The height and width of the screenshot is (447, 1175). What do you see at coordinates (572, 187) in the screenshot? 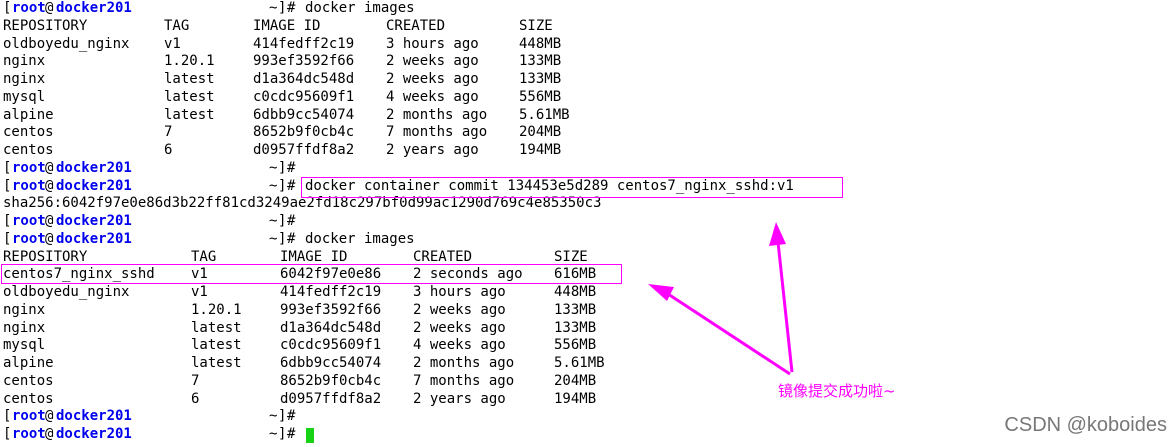
I see `highlight-commit-command` at bounding box center [572, 187].